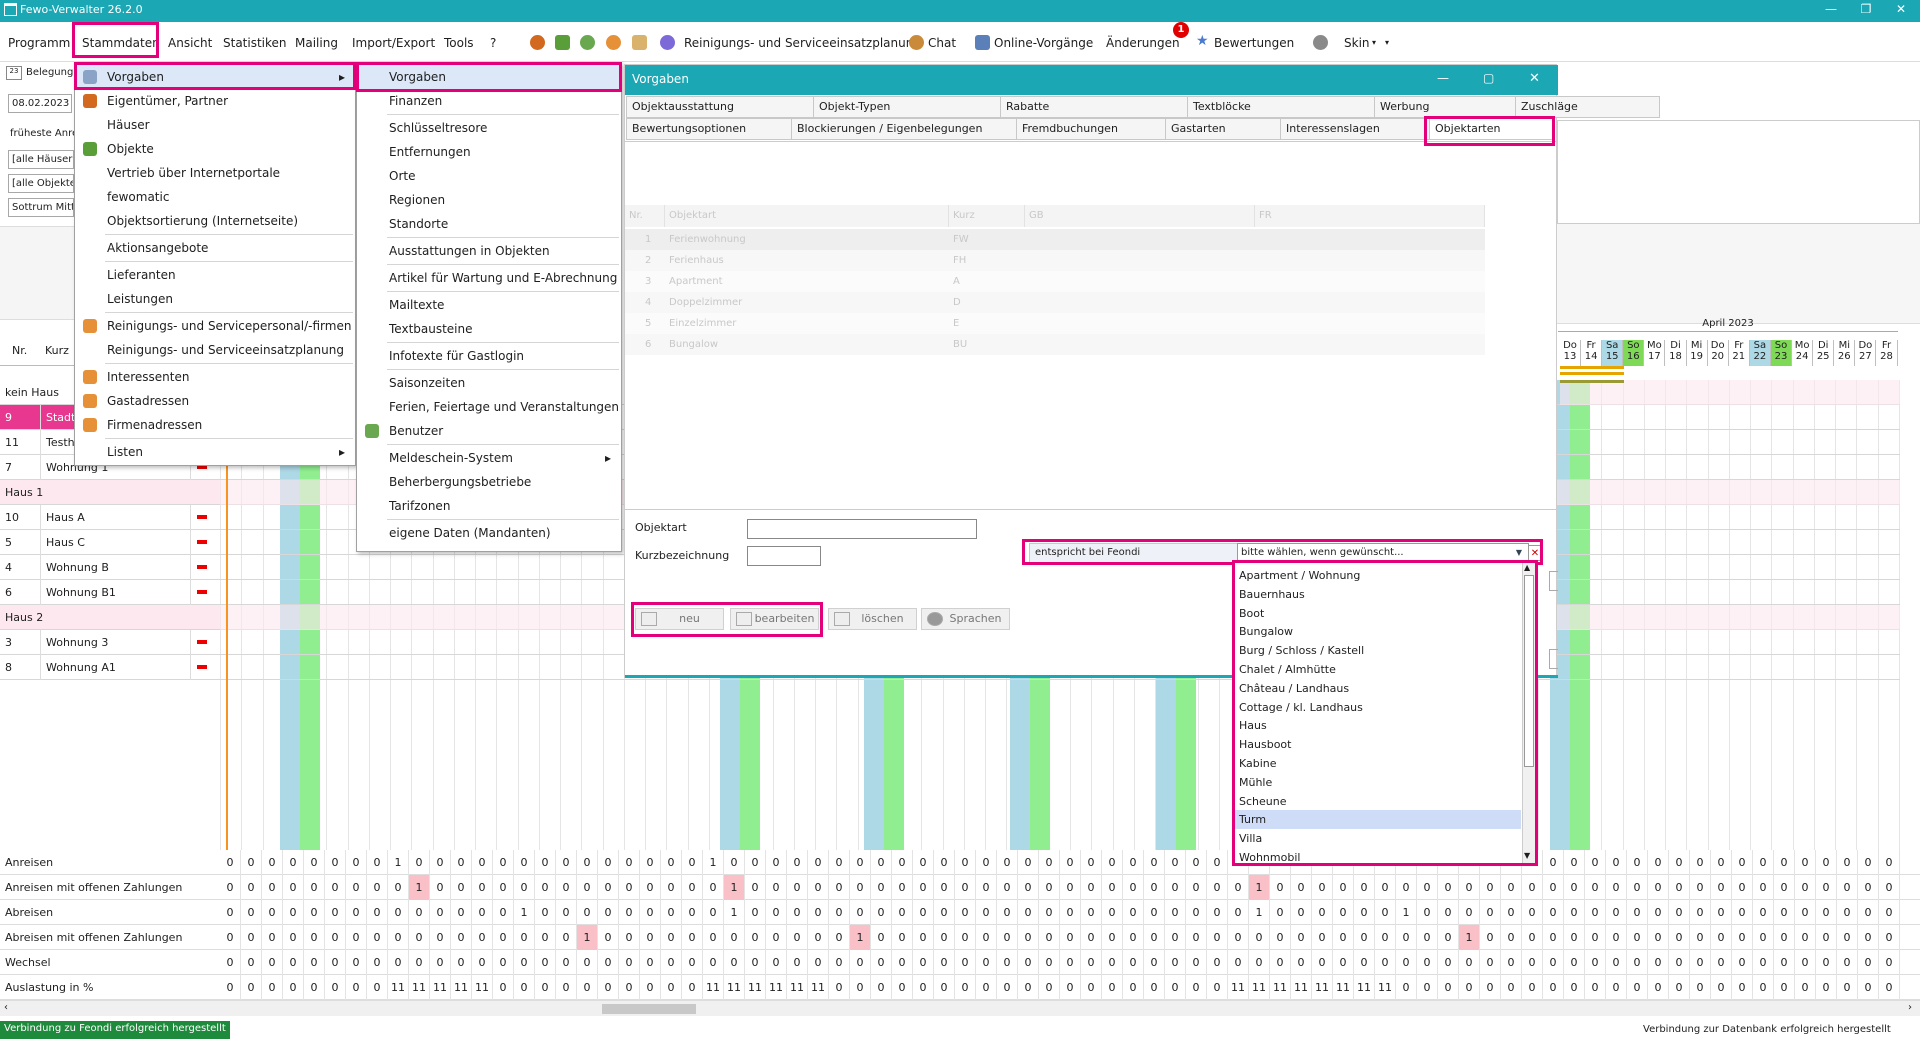 The image size is (1920, 1039). What do you see at coordinates (562, 42) in the screenshot?
I see `house-icon` at bounding box center [562, 42].